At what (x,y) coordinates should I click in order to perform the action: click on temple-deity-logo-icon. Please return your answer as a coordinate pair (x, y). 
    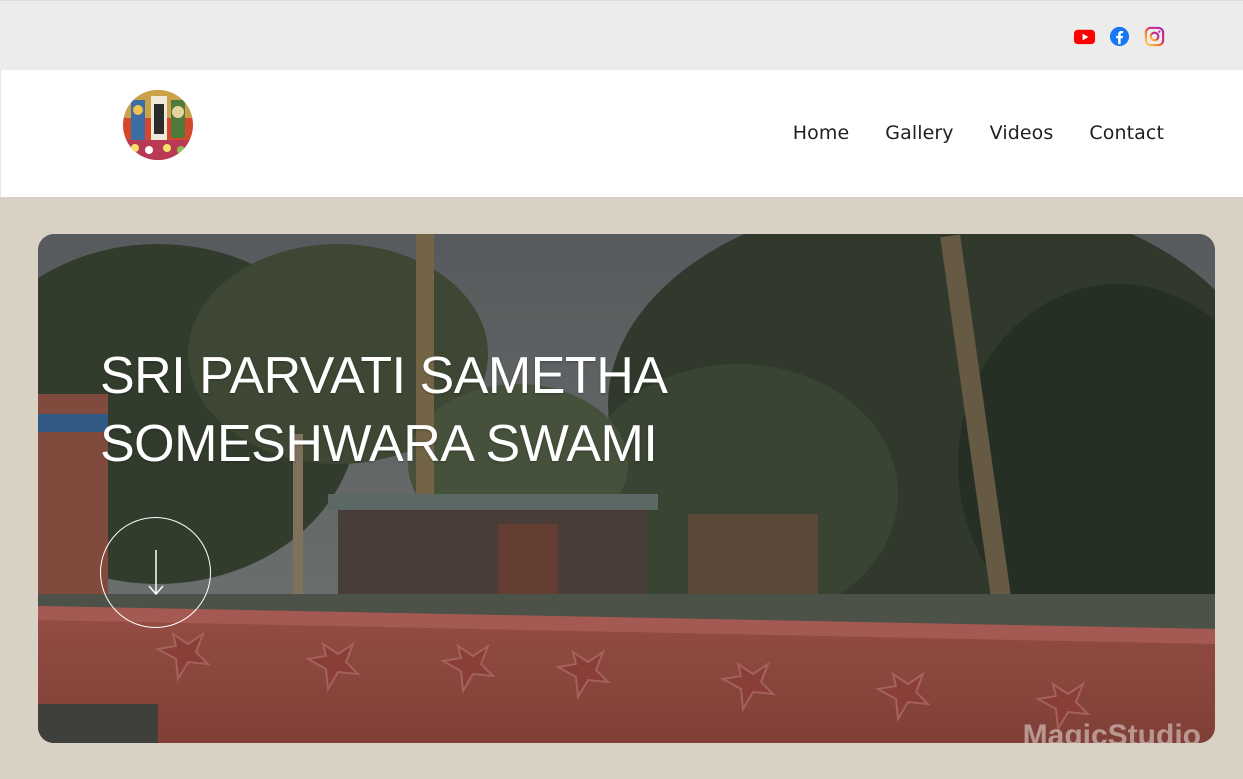
    Looking at the image, I should click on (158, 125).